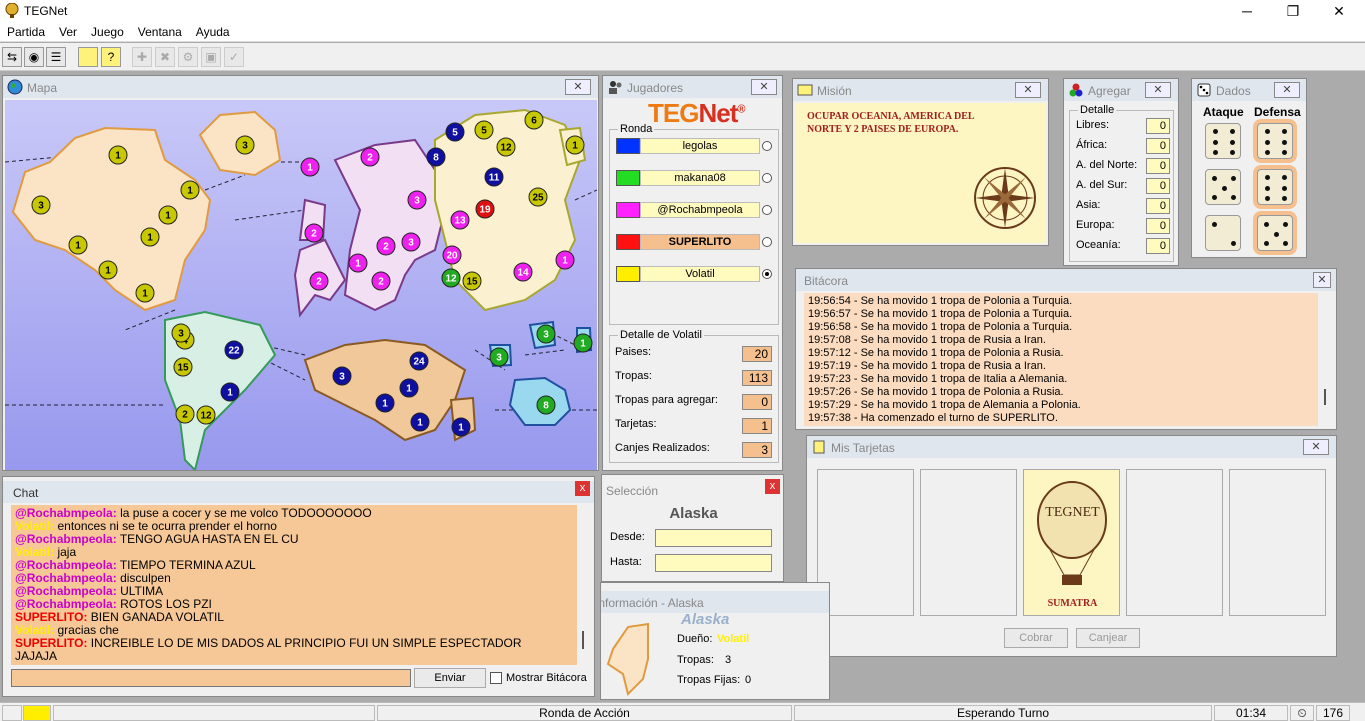 The width and height of the screenshot is (1365, 721). I want to click on log-title-bar: Bitácora, so click(1066, 280).